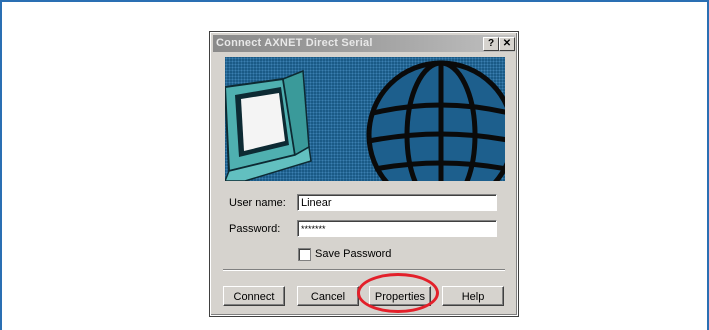 The width and height of the screenshot is (709, 330). What do you see at coordinates (364, 270) in the screenshot?
I see `separator` at bounding box center [364, 270].